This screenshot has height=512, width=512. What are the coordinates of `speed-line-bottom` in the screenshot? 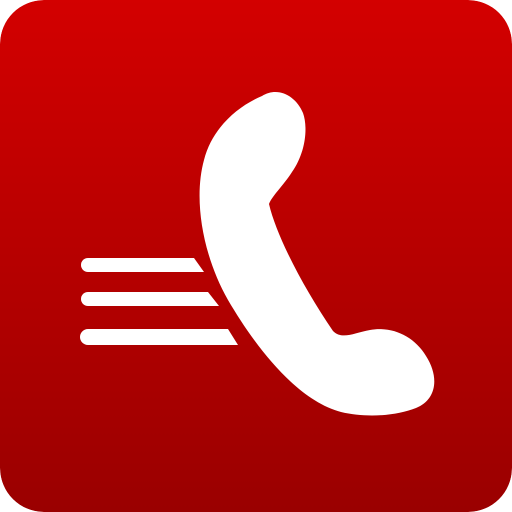 It's located at (159, 337).